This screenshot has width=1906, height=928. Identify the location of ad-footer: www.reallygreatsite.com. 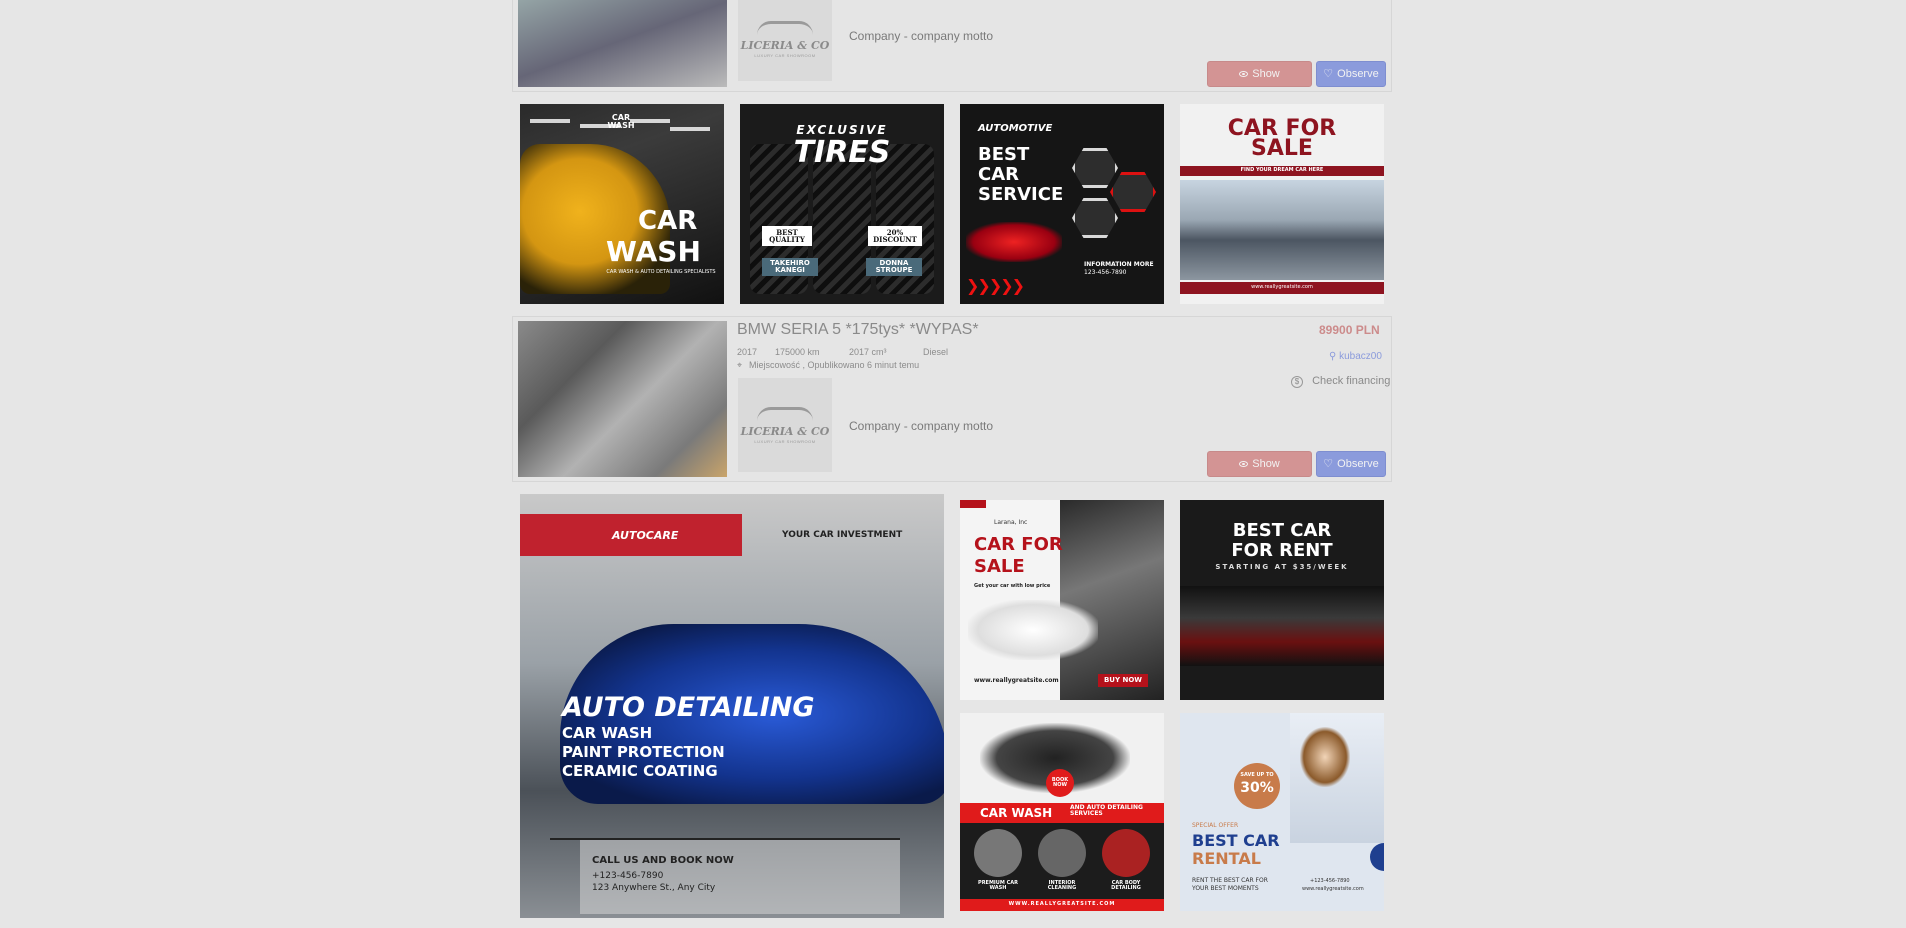
(1282, 288).